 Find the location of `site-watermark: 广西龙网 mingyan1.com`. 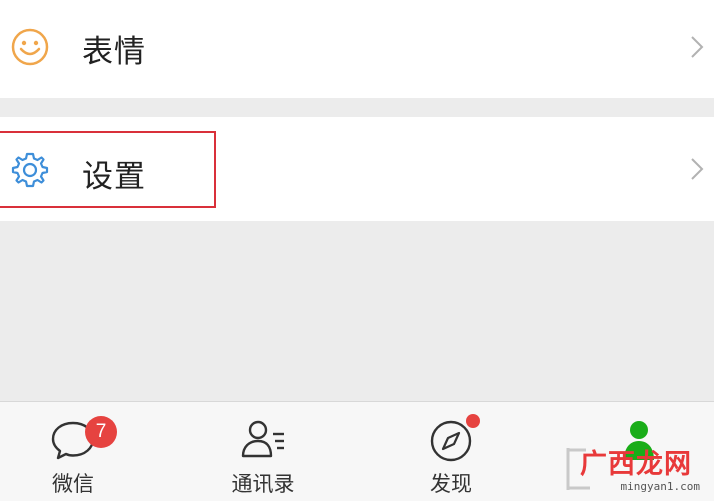

site-watermark: 广西龙网 mingyan1.com is located at coordinates (631, 468).